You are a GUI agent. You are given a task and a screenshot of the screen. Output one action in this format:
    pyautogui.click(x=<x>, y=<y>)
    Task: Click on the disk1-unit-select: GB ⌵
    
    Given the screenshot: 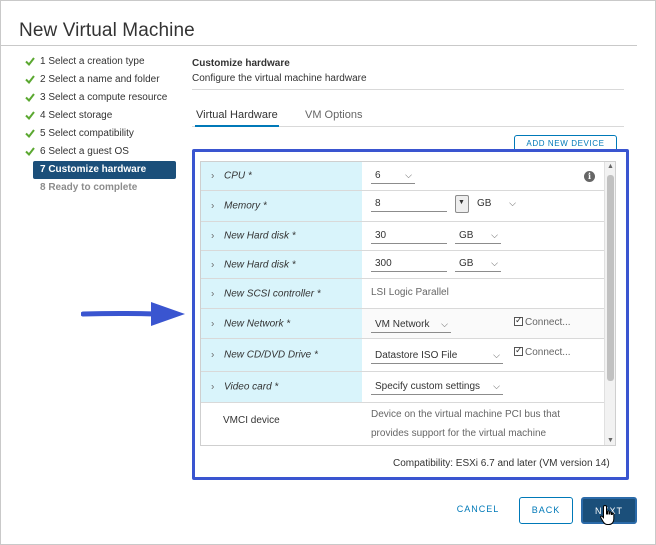 What is the action you would take?
    pyautogui.click(x=478, y=236)
    